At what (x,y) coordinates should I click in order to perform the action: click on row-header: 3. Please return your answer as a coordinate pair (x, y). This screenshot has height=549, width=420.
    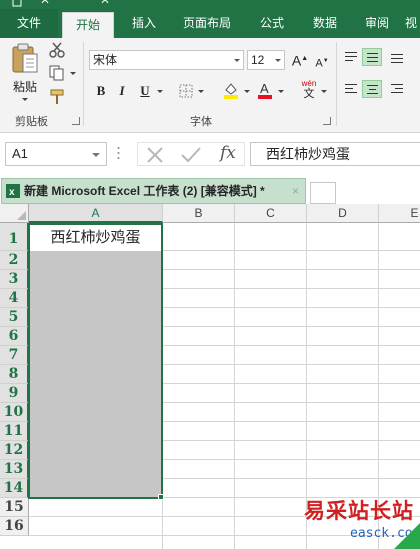
    Looking at the image, I should click on (14, 279).